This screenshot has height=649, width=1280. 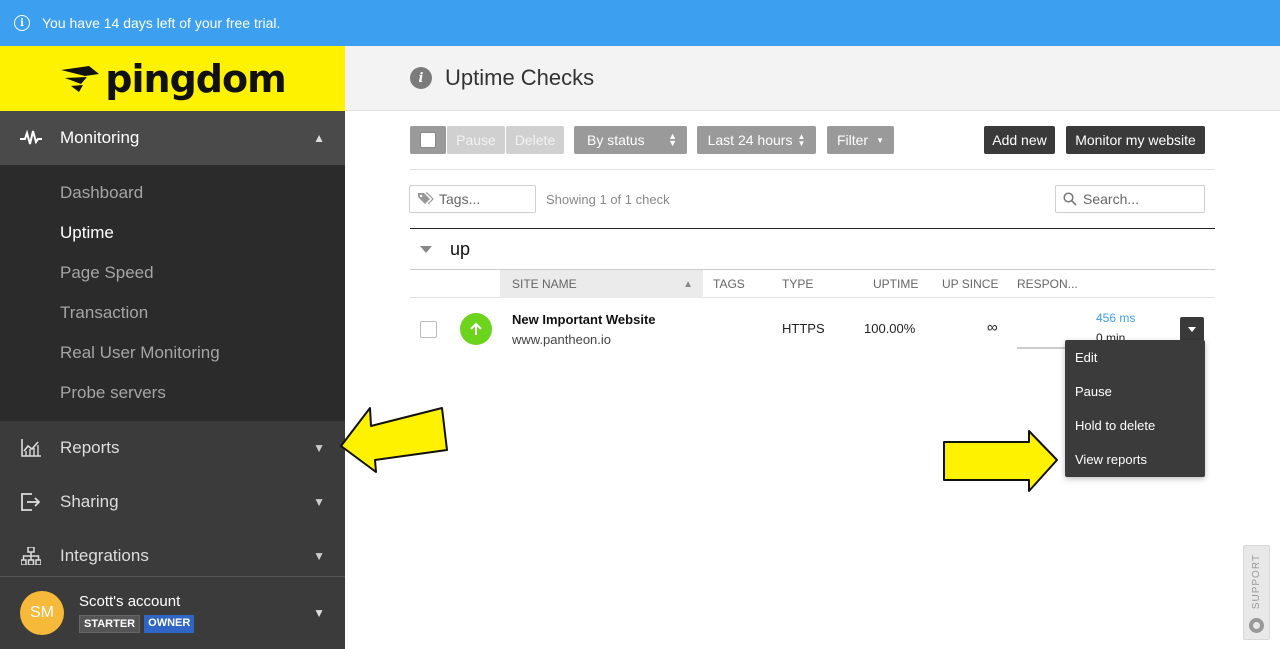 What do you see at coordinates (520, 77) in the screenshot?
I see `page-title: Uptime Checks` at bounding box center [520, 77].